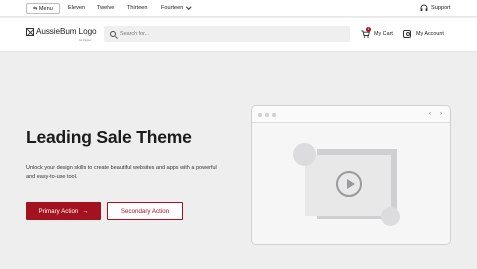 The height and width of the screenshot is (269, 477). I want to click on headset-icon, so click(424, 7).